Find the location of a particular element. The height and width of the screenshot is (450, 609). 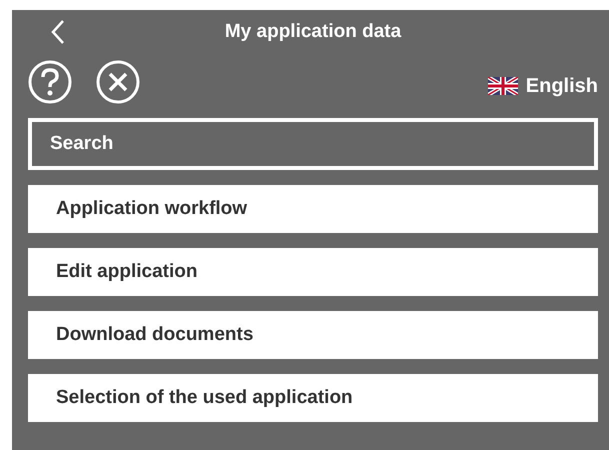

menu-item: Edit application is located at coordinates (313, 272).